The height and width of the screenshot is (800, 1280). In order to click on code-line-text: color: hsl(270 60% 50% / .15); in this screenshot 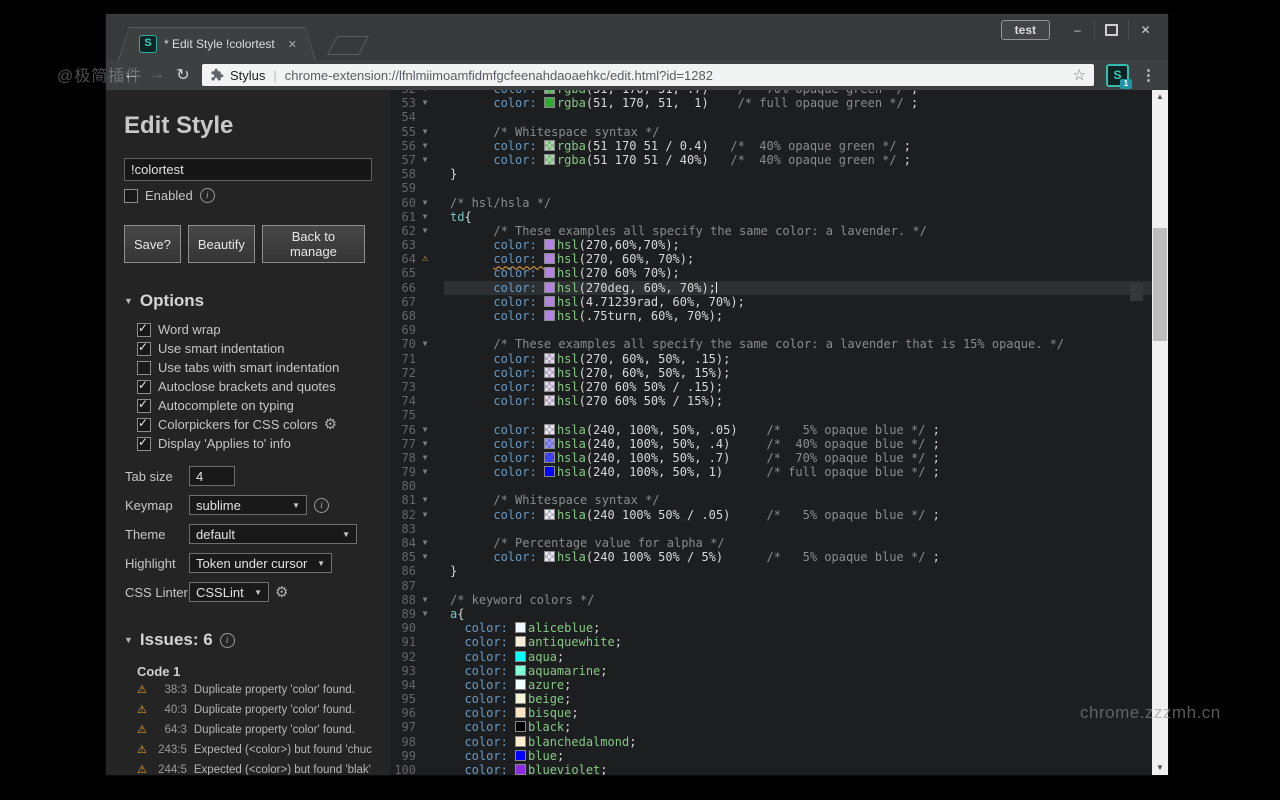, I will do `click(798, 387)`.